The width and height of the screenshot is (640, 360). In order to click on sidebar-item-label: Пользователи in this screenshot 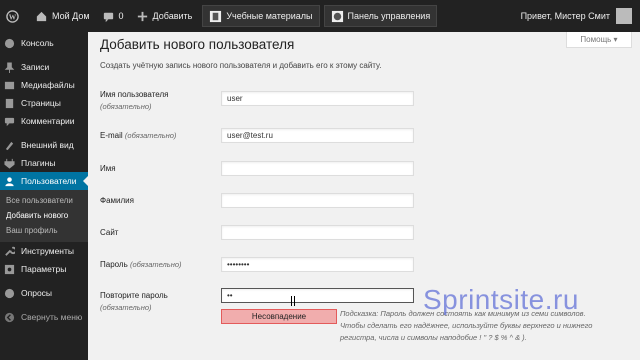, I will do `click(49, 181)`.